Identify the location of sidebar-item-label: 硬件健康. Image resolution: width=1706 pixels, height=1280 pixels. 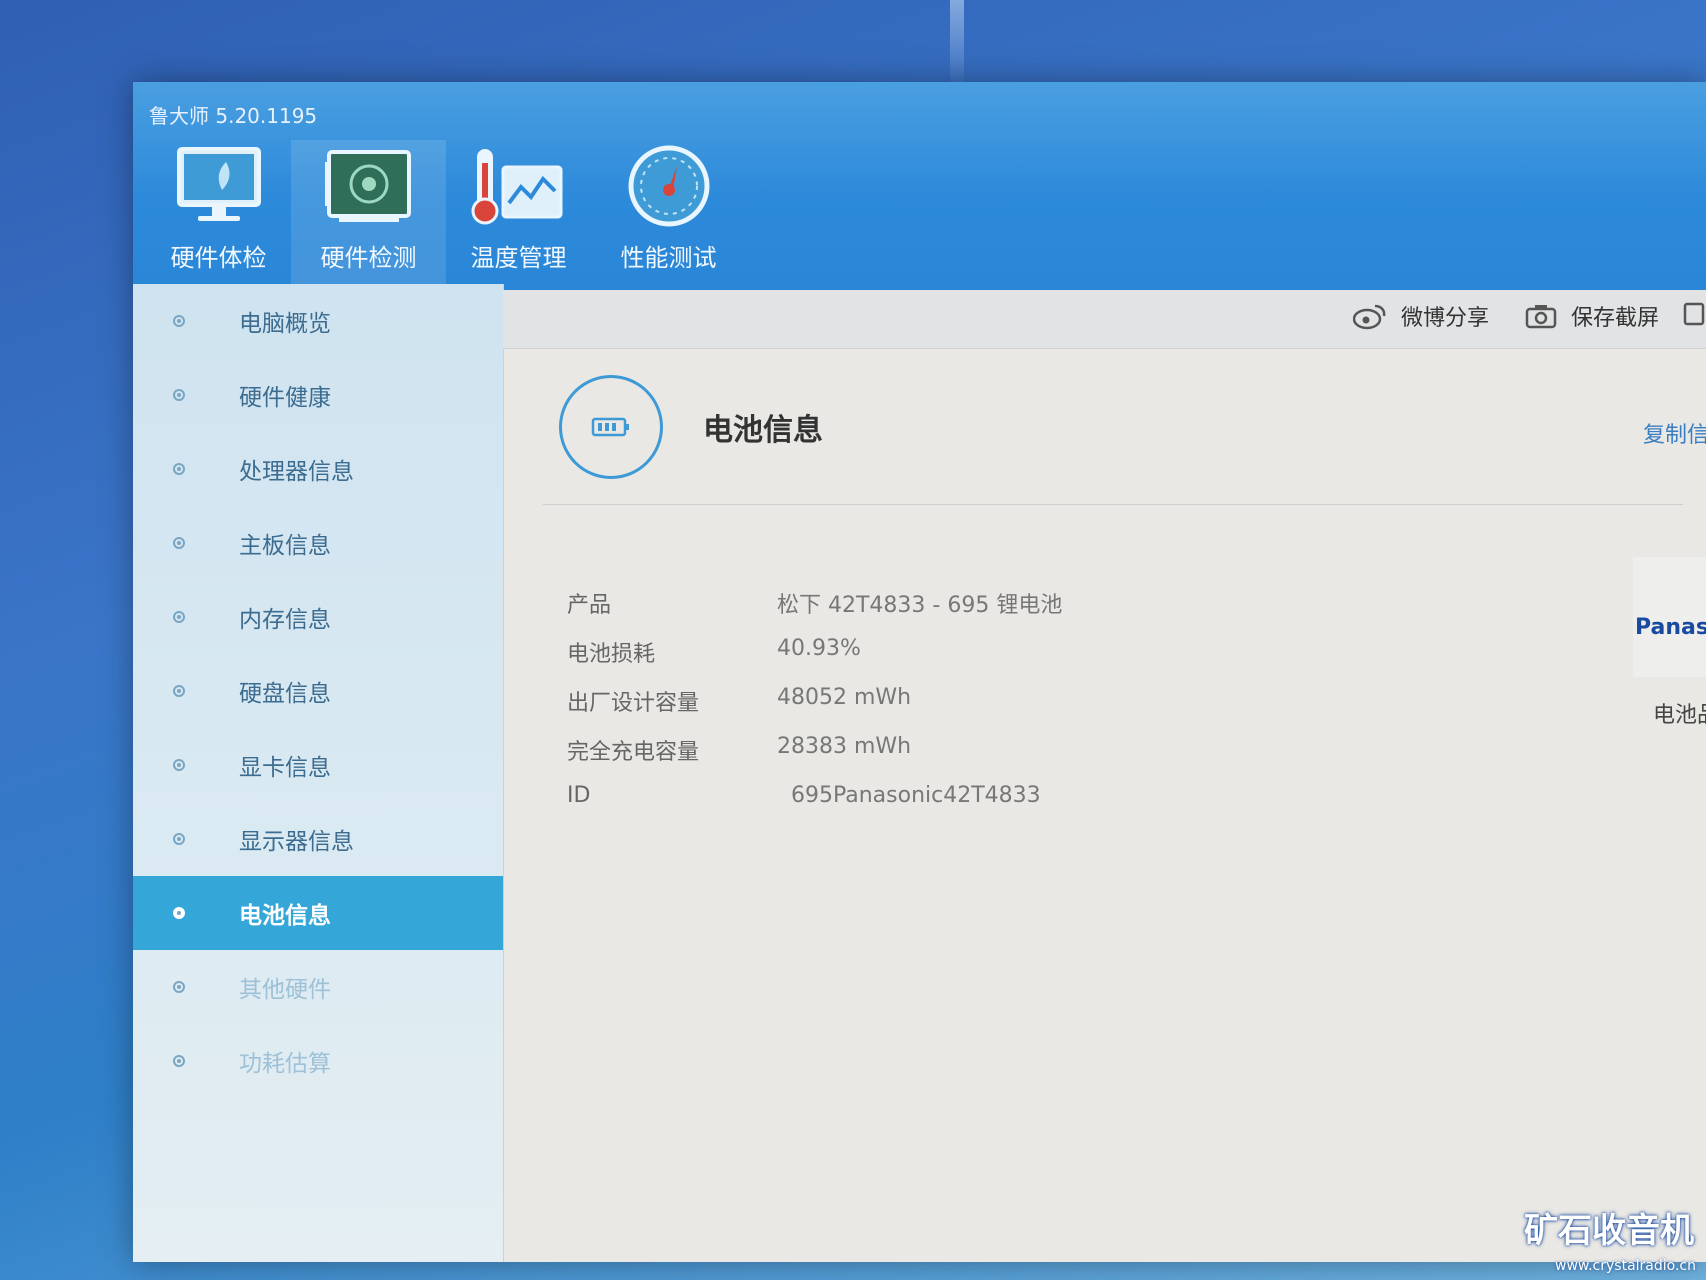
(285, 398).